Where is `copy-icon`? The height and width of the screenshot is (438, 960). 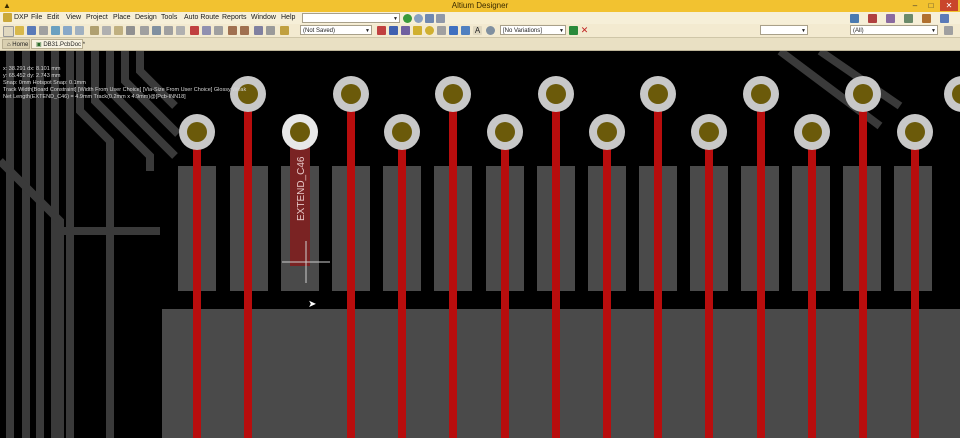
copy-icon is located at coordinates (106, 30).